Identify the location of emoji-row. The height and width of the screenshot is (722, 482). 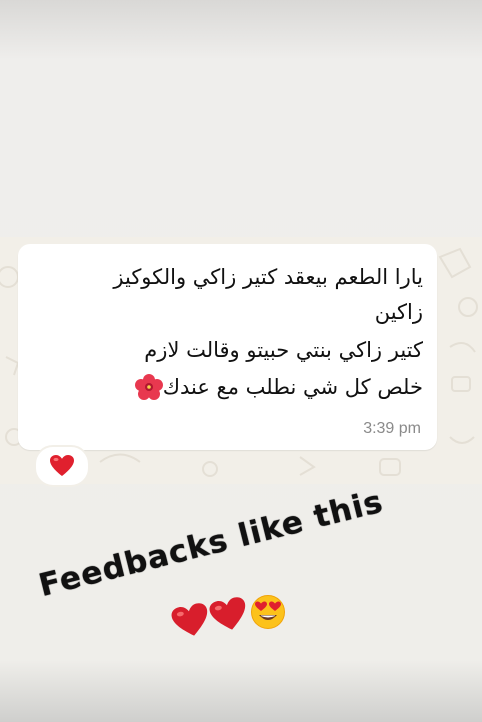
(231, 619).